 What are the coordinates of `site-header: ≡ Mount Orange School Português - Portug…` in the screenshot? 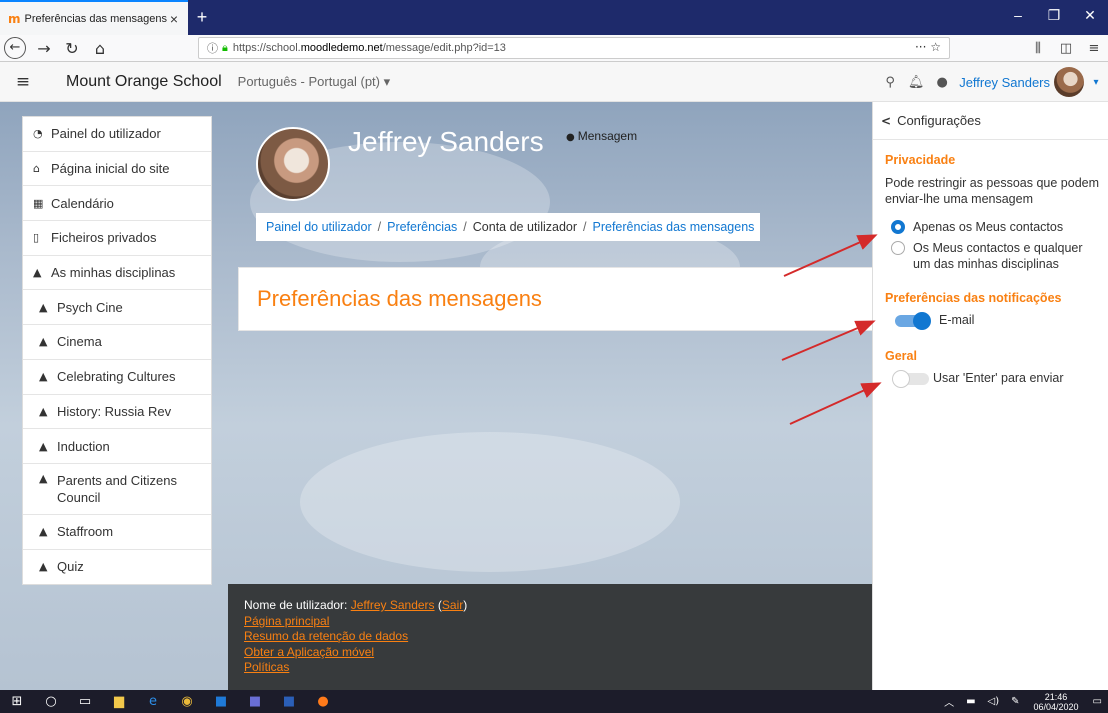 It's located at (554, 82).